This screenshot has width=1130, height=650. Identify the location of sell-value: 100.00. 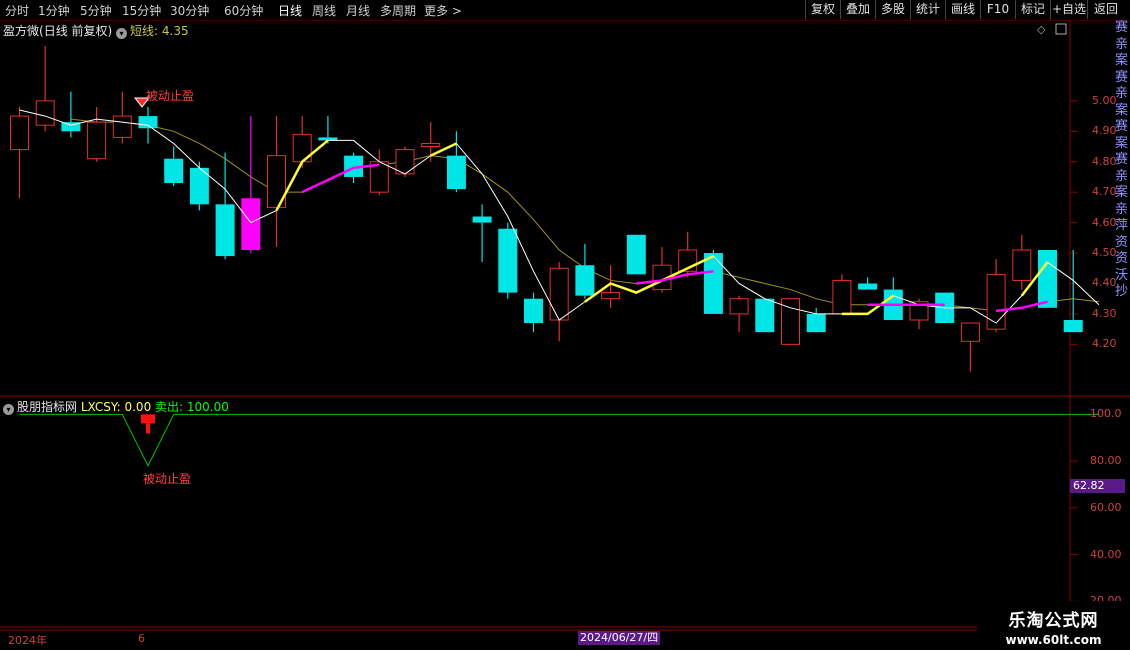
(207, 407).